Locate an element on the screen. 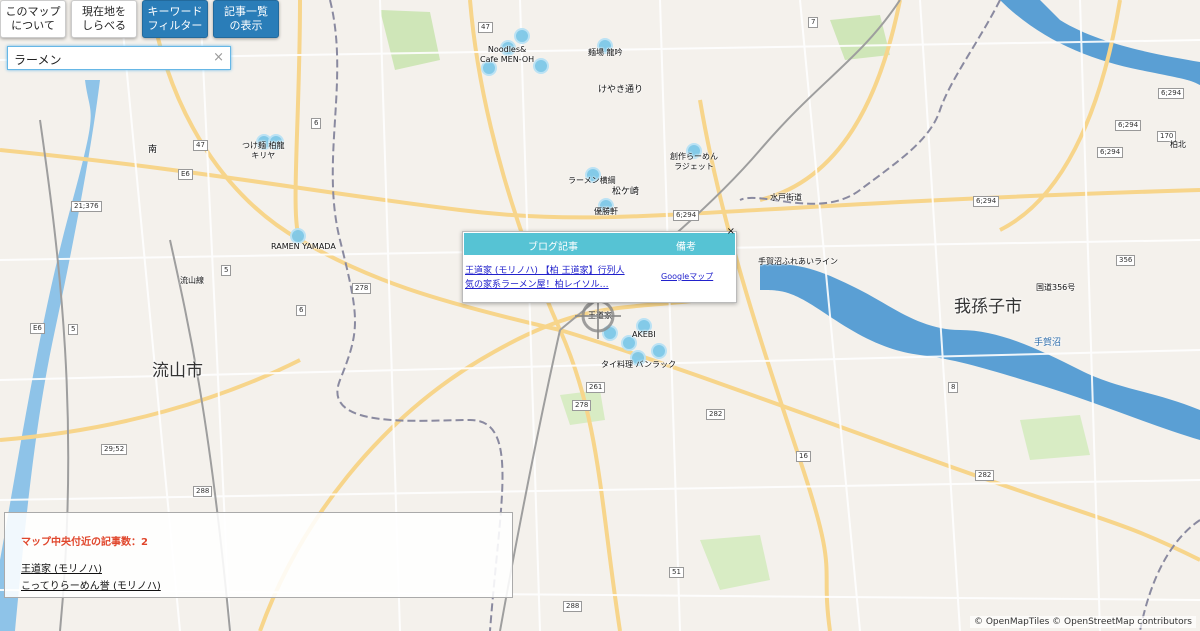  place-label-teganuma: 手賀沼 is located at coordinates (1048, 343).